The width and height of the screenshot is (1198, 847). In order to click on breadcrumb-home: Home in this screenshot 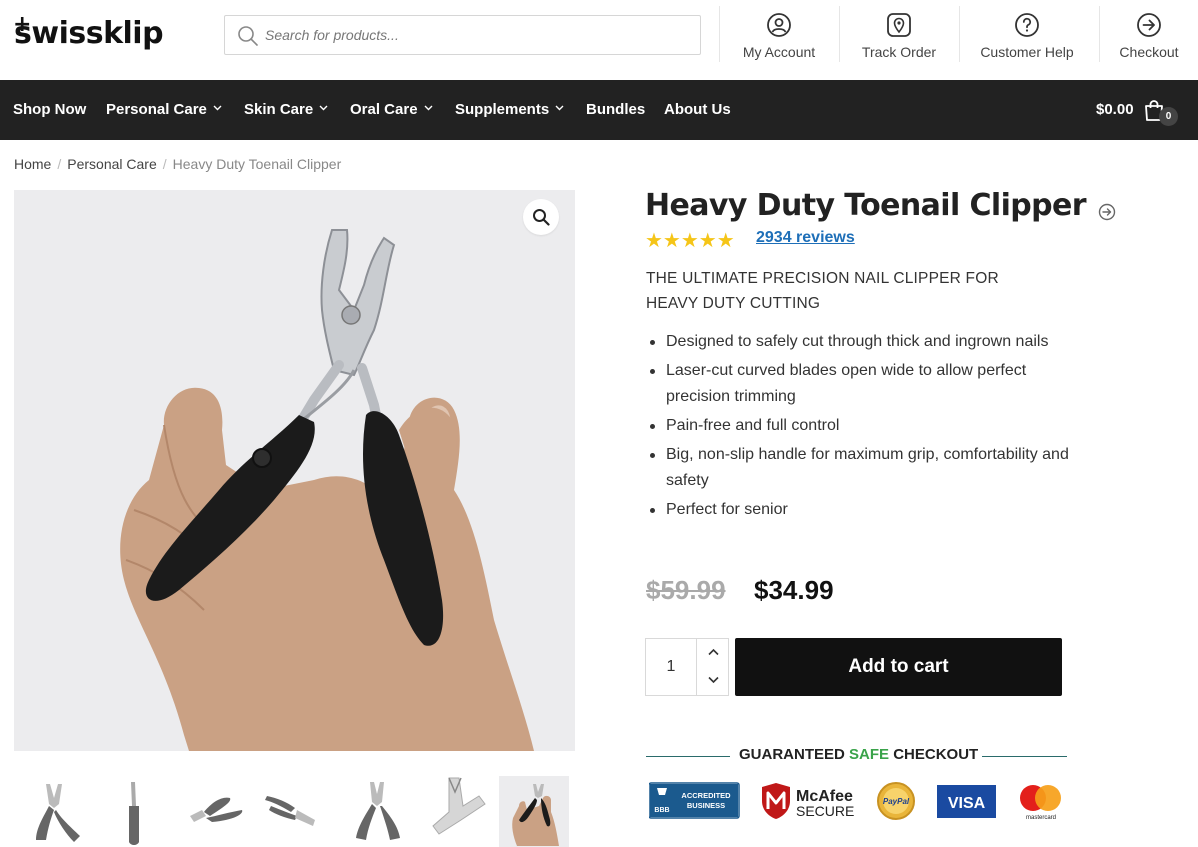, I will do `click(32, 164)`.